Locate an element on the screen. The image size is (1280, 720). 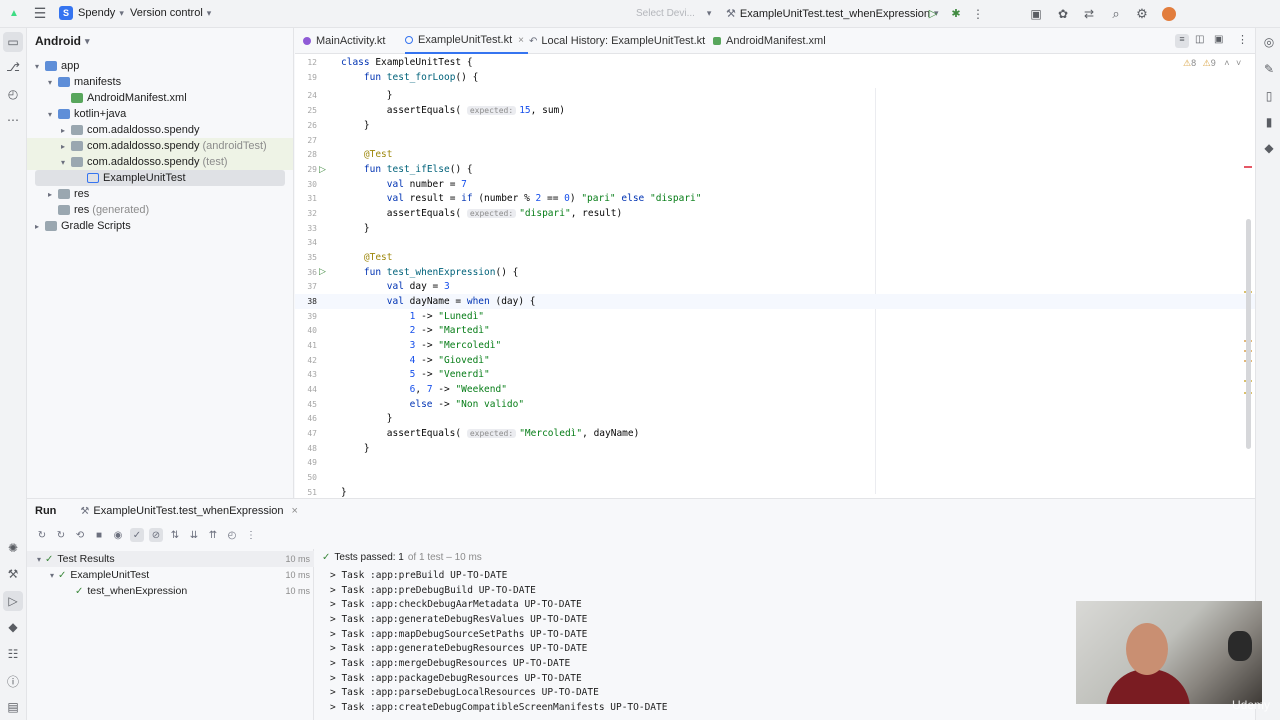
passed-check-icon: ✓ is located at coordinates (49, 559).